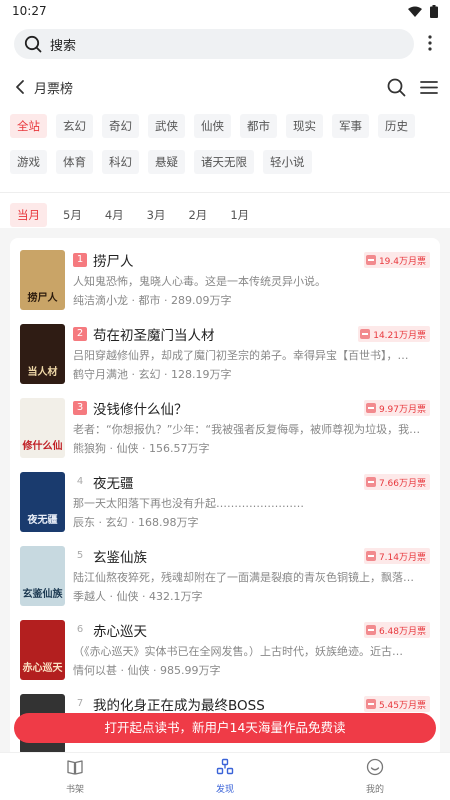 The width and height of the screenshot is (450, 800). I want to click on category-chip: 游戏, so click(28, 162).